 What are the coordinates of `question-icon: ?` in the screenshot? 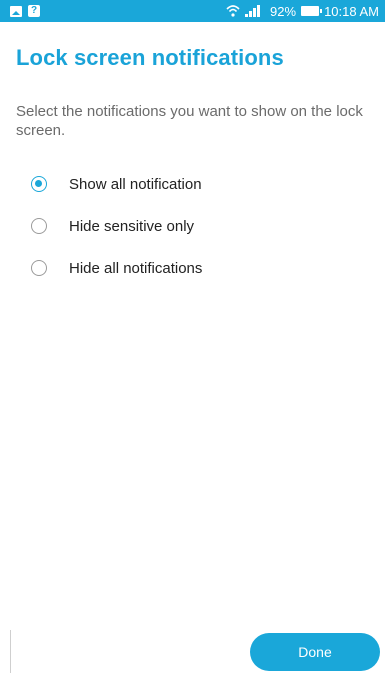 It's located at (34, 11).